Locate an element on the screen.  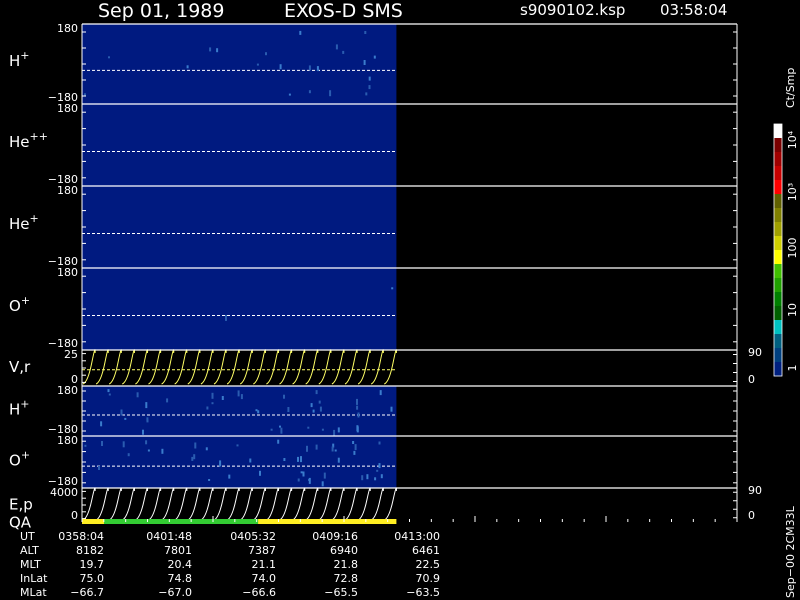
right-axis-top: 90 is located at coordinates (755, 490).